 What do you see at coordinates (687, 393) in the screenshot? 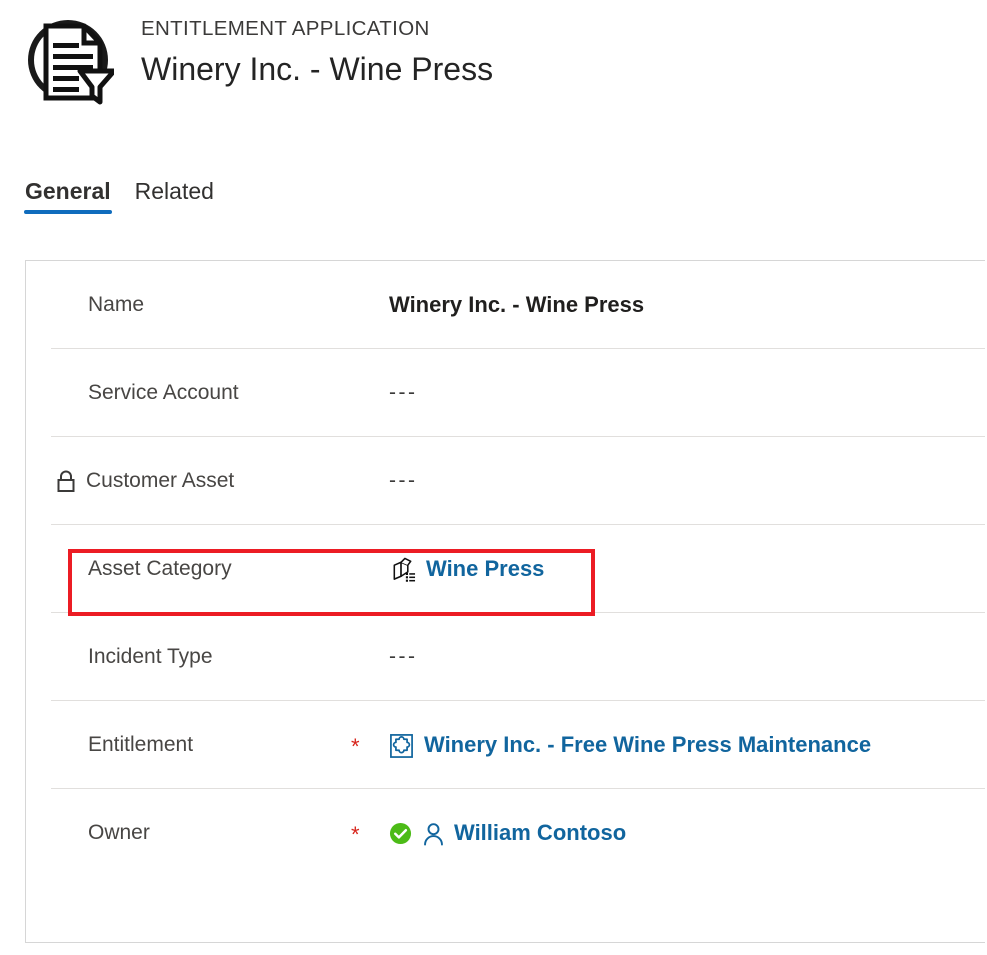
I see `field-value-service-account: ---` at bounding box center [687, 393].